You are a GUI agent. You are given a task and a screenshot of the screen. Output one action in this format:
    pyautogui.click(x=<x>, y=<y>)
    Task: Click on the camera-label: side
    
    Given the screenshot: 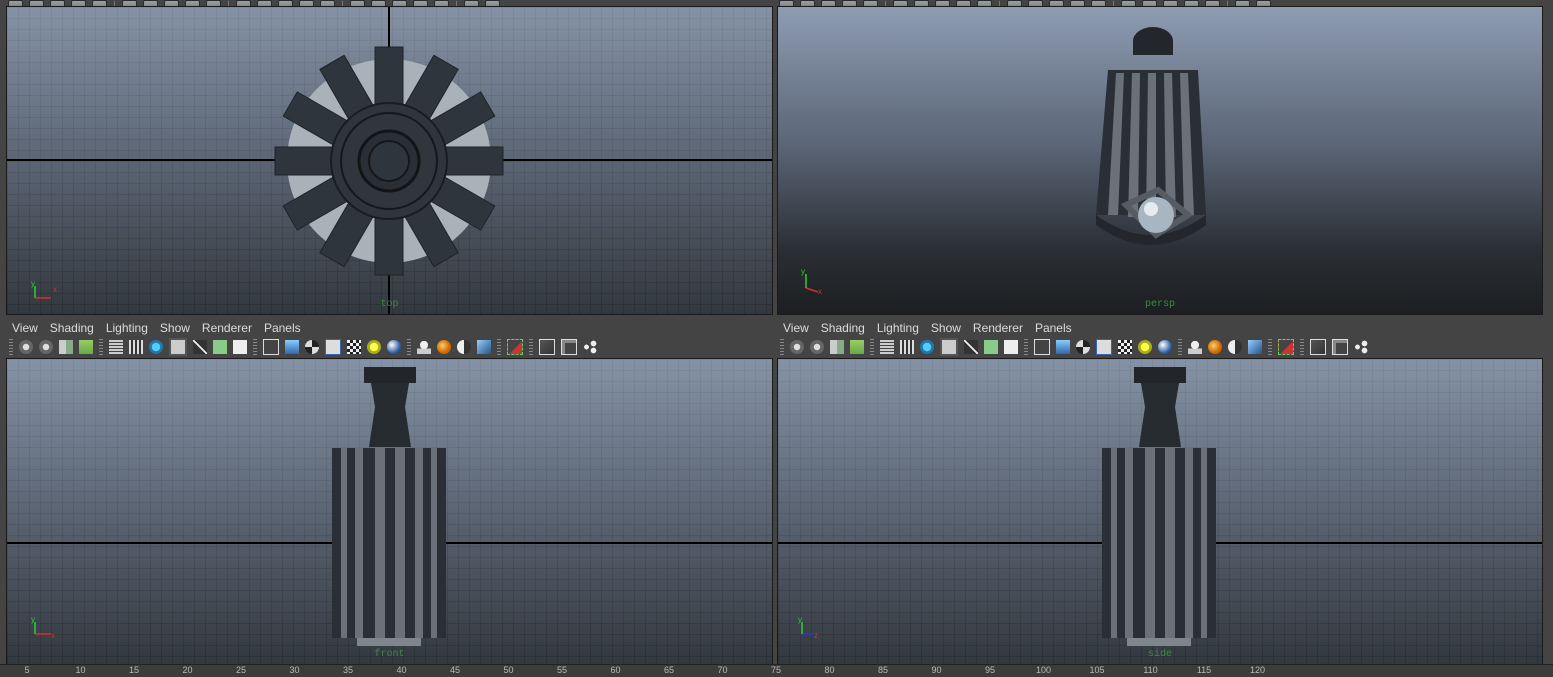 What is the action you would take?
    pyautogui.click(x=1160, y=654)
    